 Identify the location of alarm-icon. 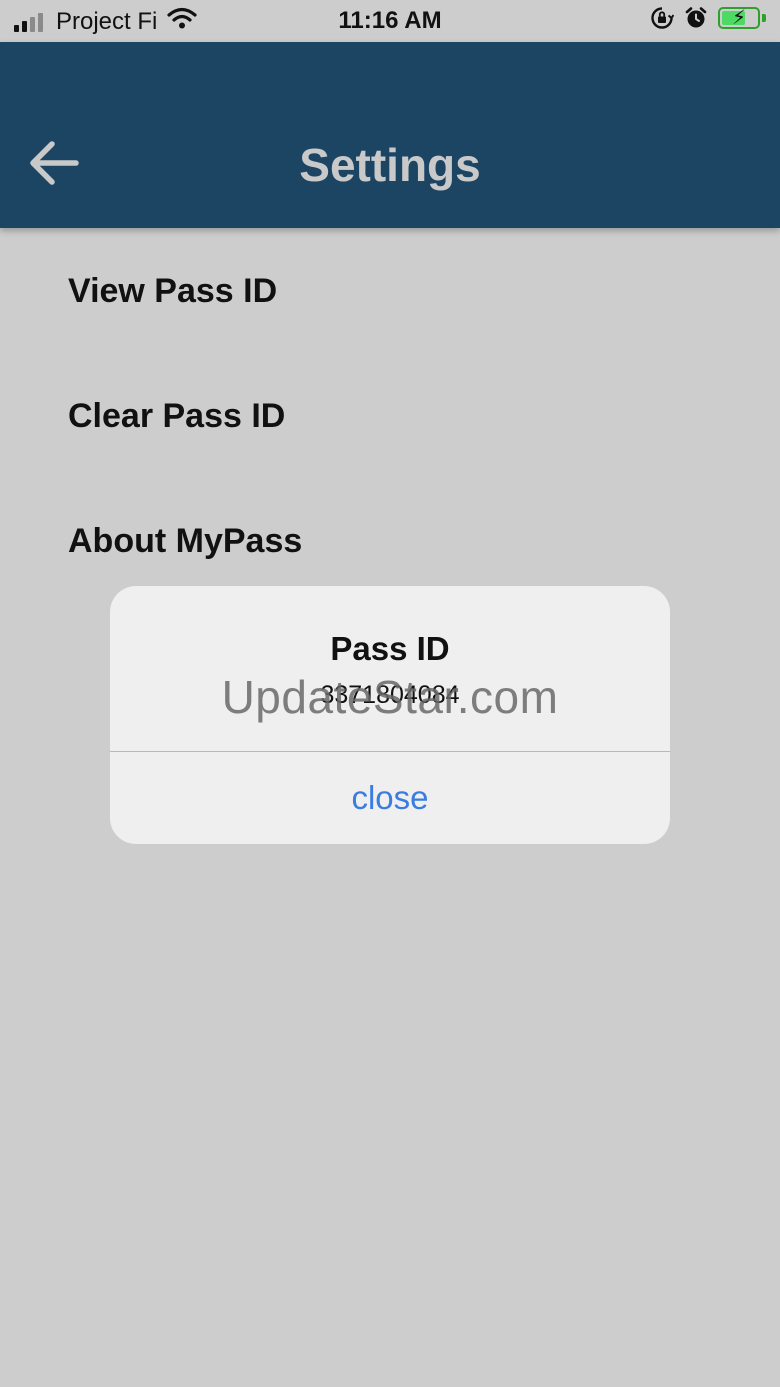
(696, 18).